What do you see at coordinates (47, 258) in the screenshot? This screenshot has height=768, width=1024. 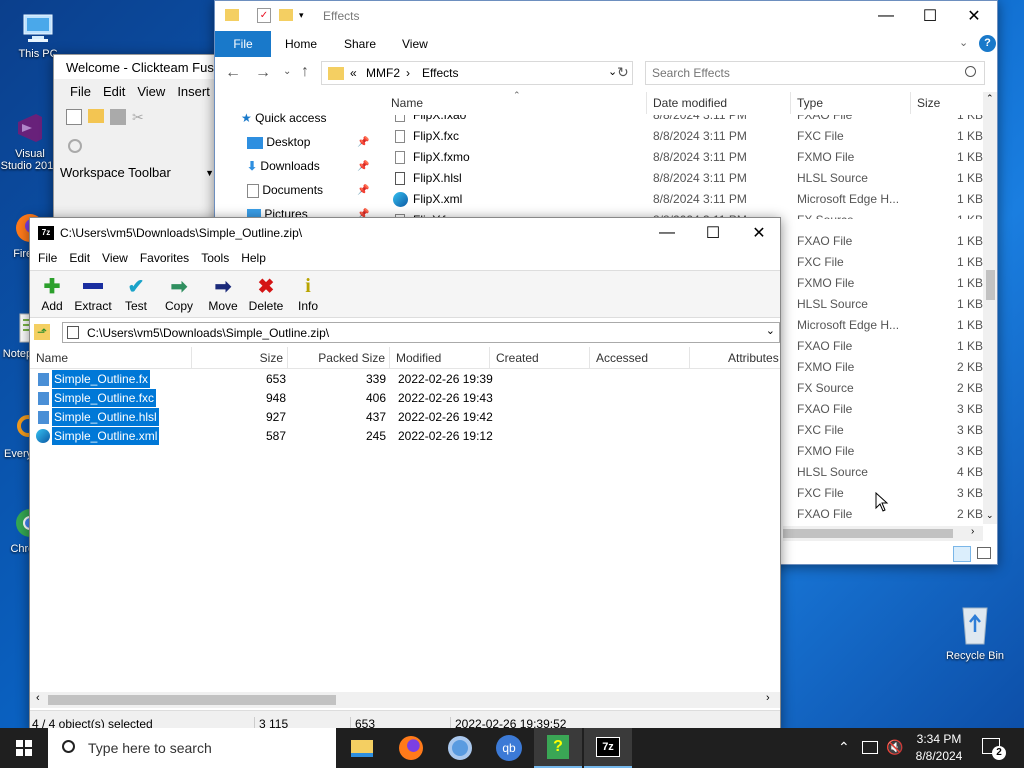 I see `menu-file: File` at bounding box center [47, 258].